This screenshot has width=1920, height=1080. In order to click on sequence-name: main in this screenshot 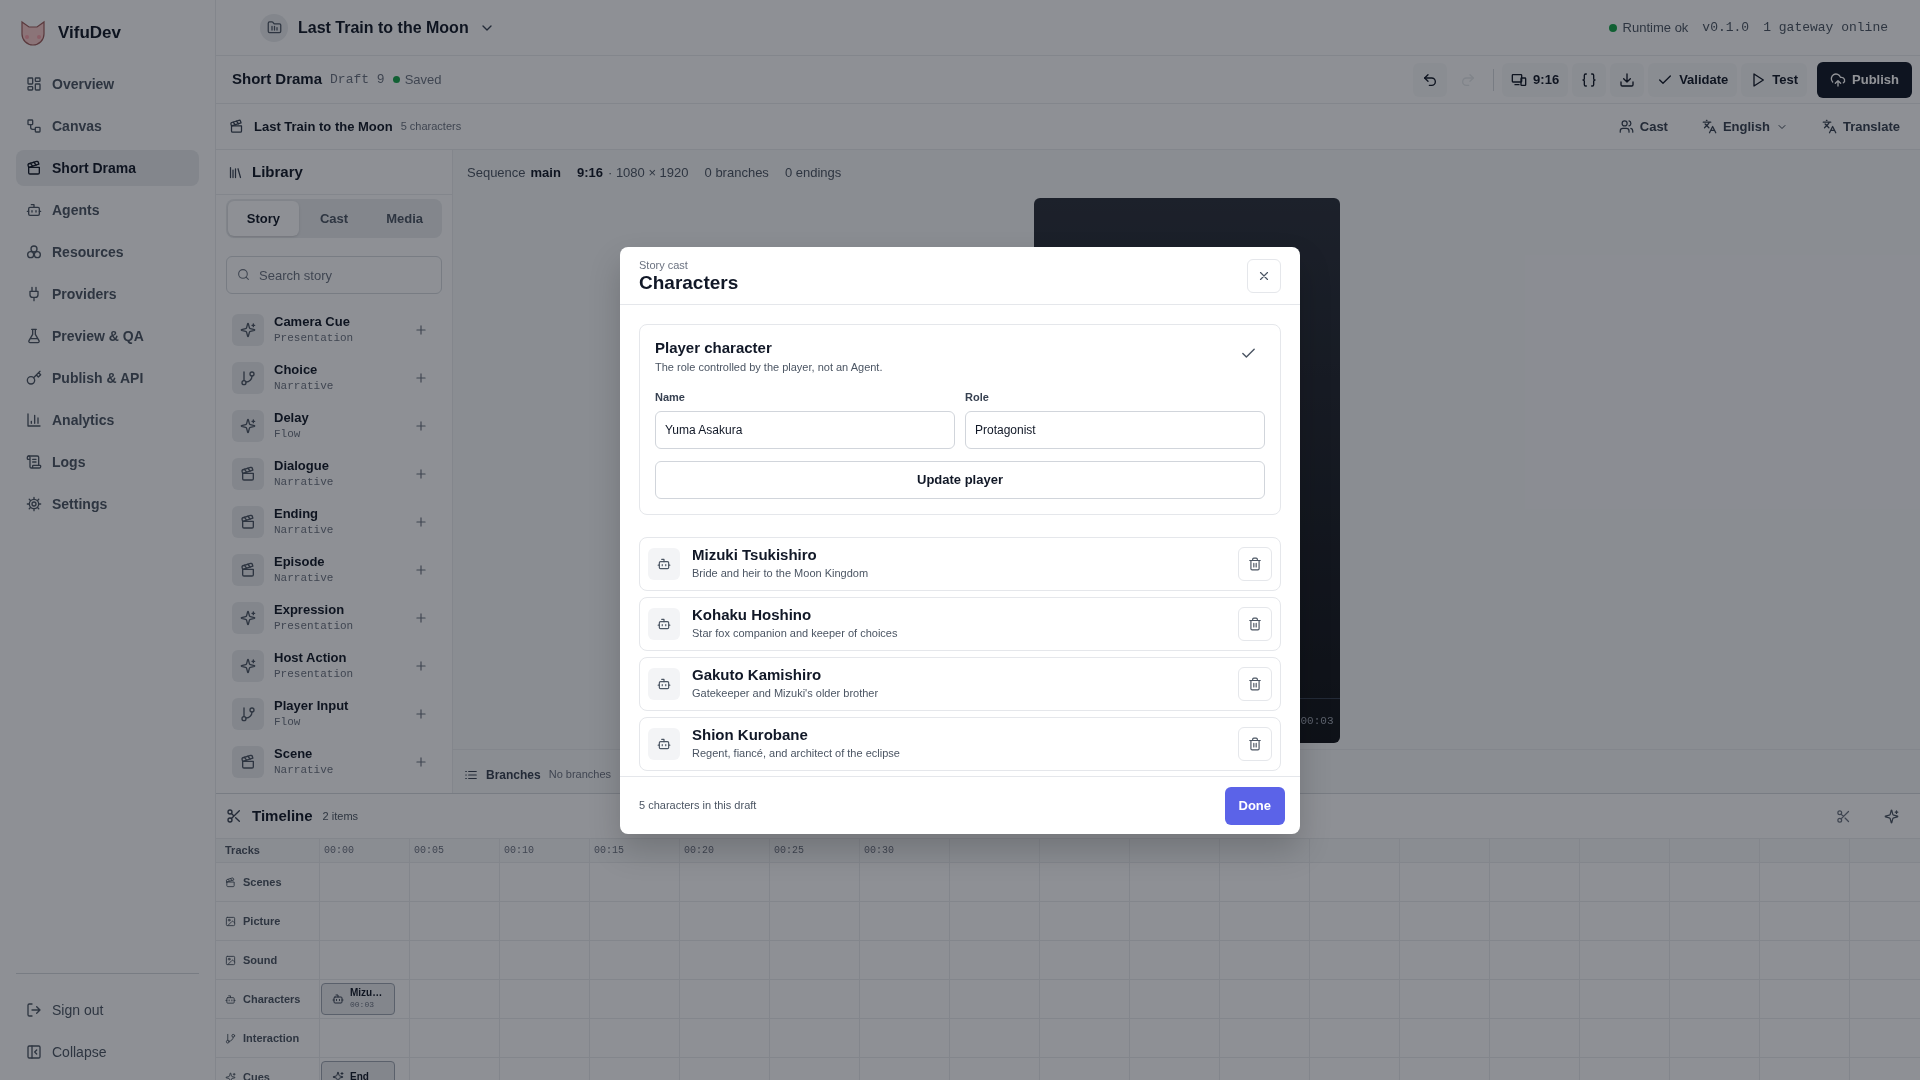, I will do `click(545, 173)`.